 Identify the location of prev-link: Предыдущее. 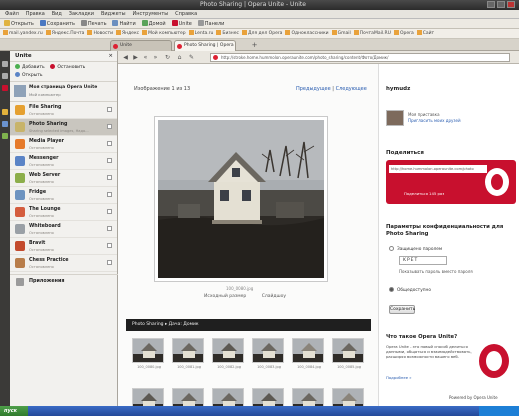
(313, 89).